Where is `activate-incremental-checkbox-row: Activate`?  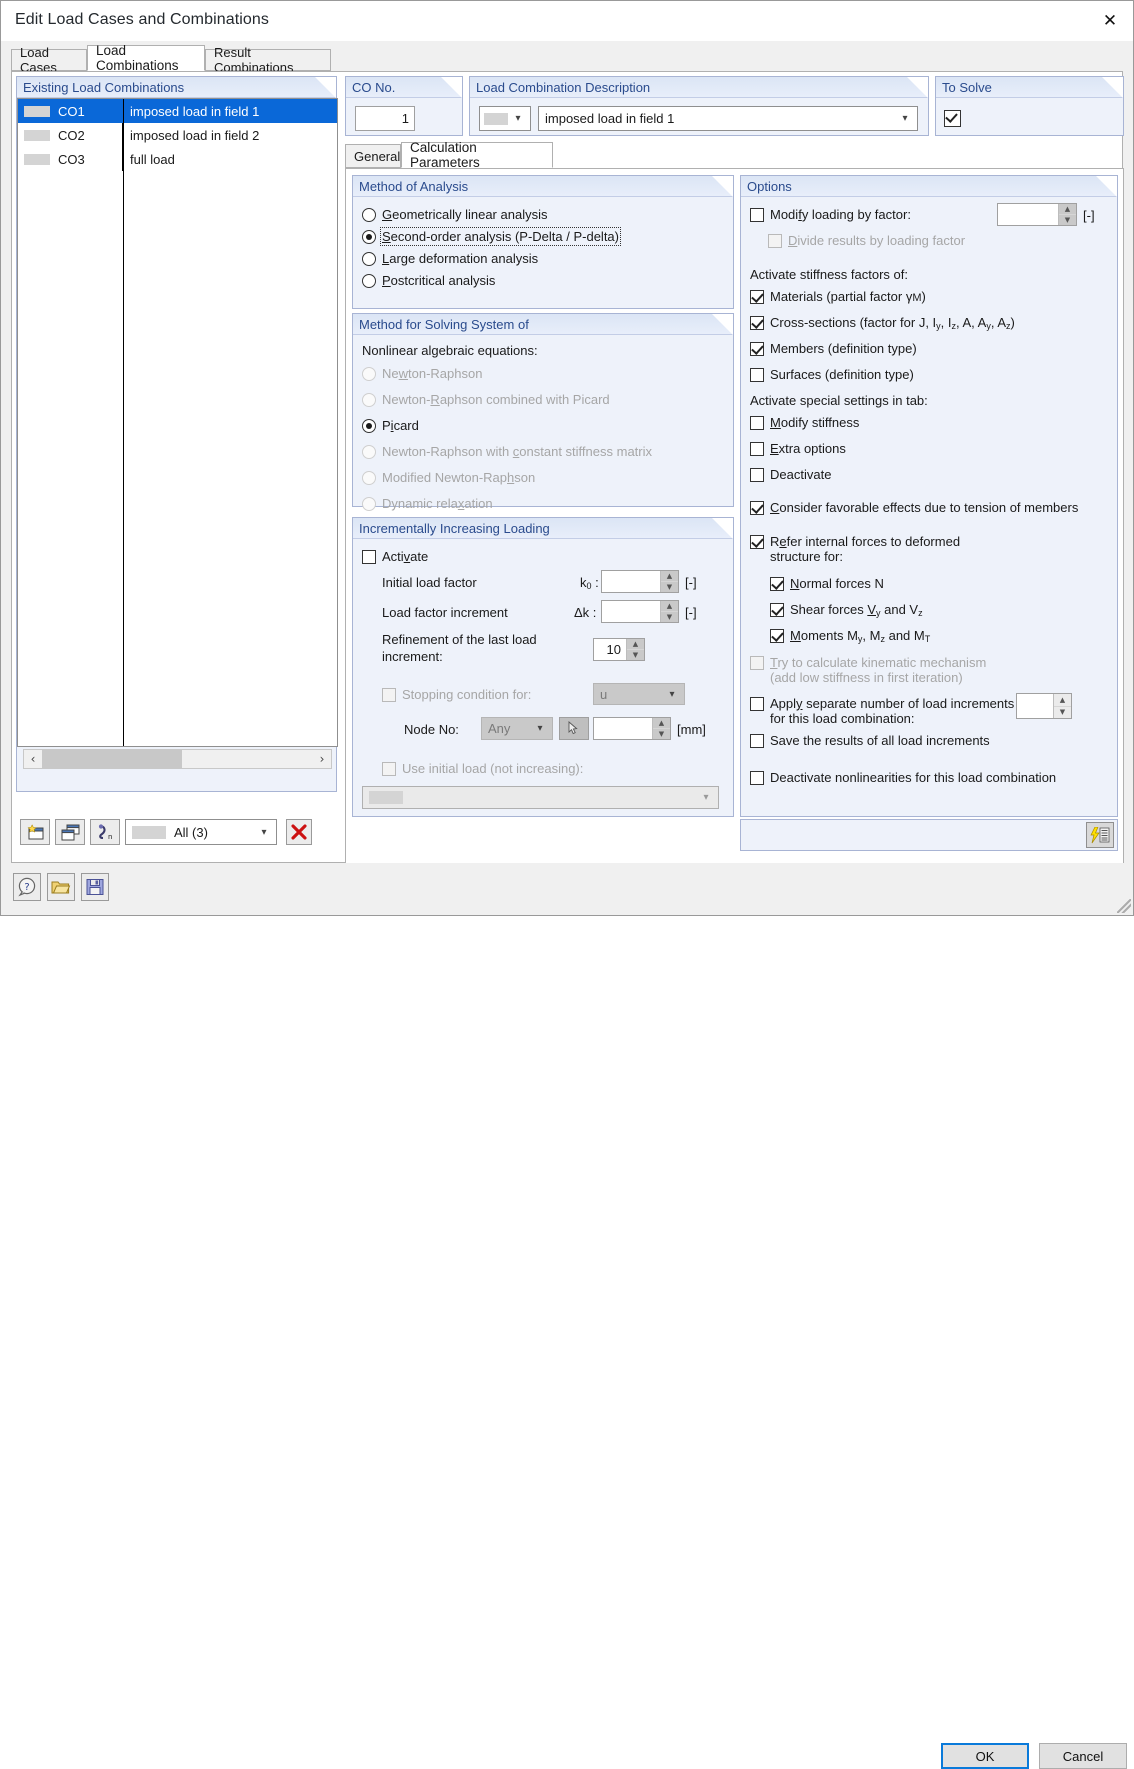 activate-incremental-checkbox-row: Activate is located at coordinates (395, 556).